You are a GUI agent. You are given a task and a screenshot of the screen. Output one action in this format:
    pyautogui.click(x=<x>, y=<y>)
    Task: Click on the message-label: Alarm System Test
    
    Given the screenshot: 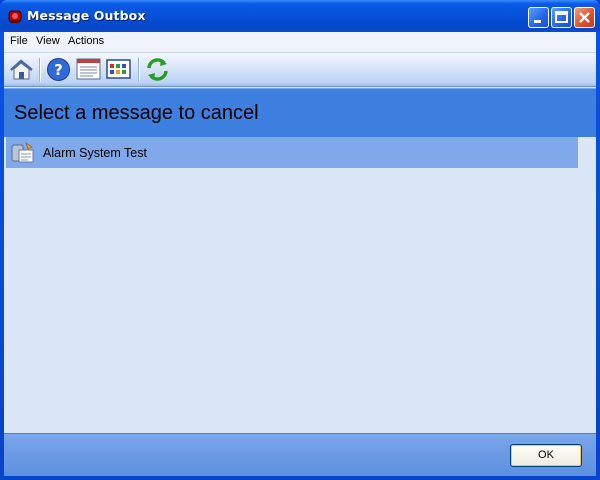 What is the action you would take?
    pyautogui.click(x=95, y=153)
    